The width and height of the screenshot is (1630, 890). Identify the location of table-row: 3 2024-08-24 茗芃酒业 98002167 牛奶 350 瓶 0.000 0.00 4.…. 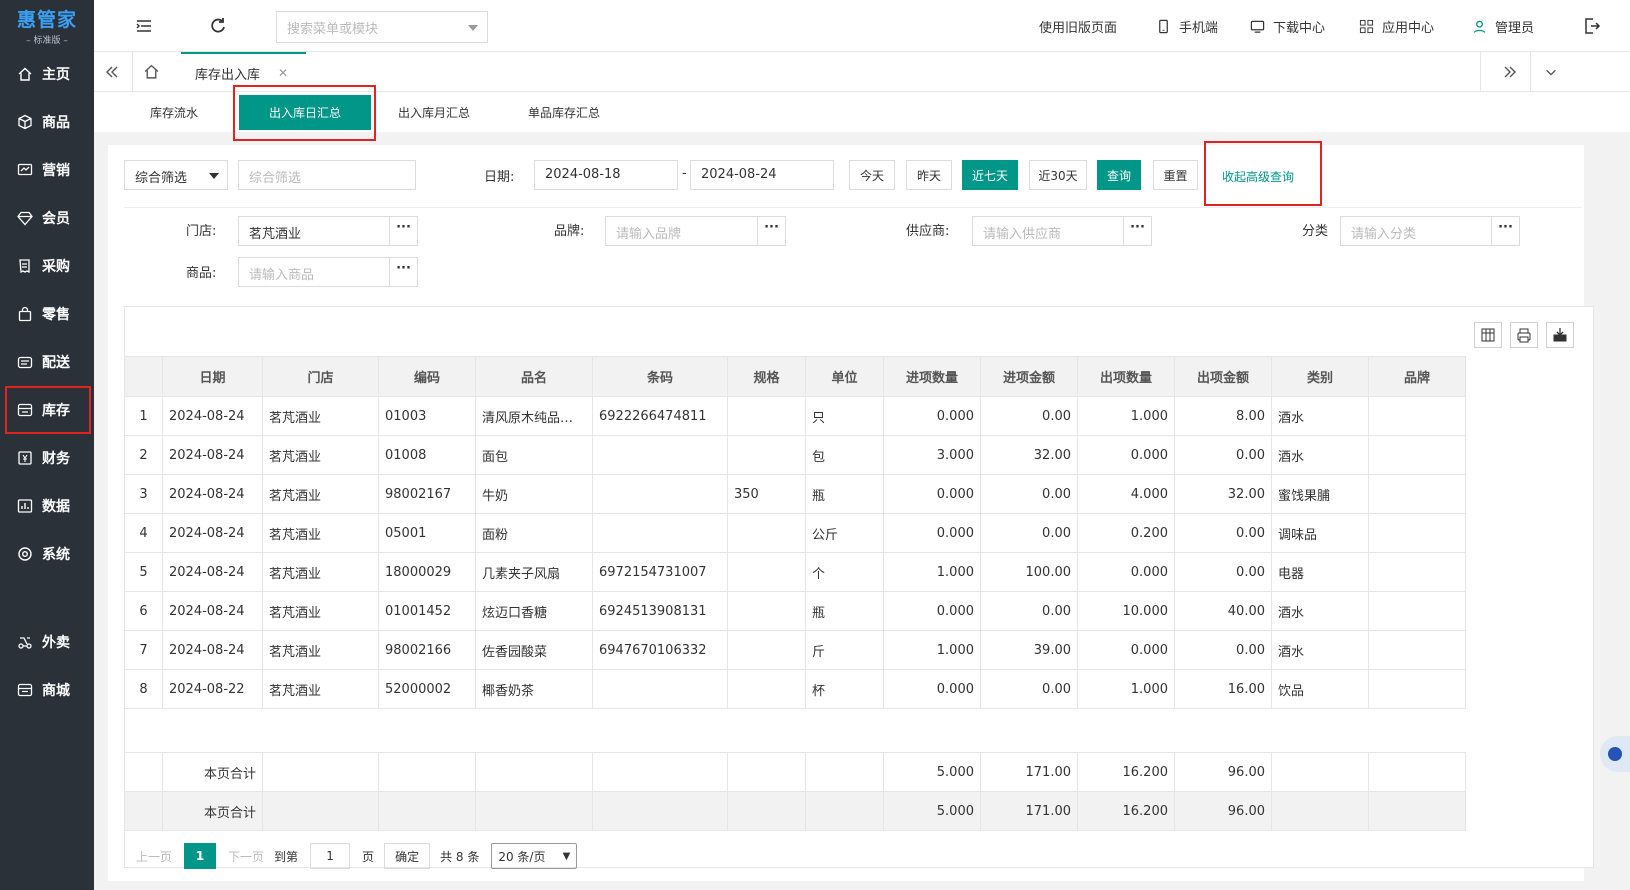
(795, 494).